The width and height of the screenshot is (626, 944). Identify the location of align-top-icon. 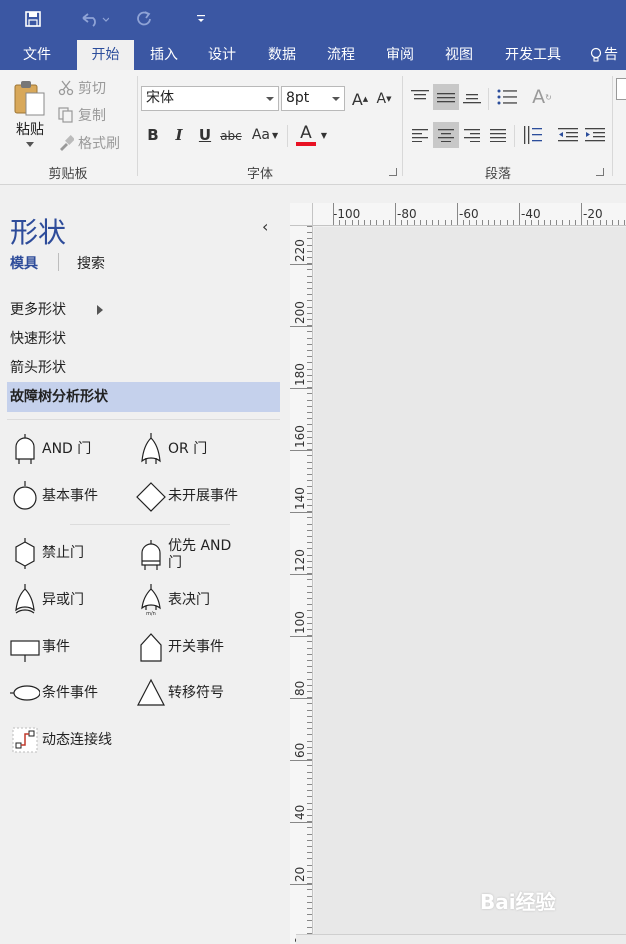
(420, 97).